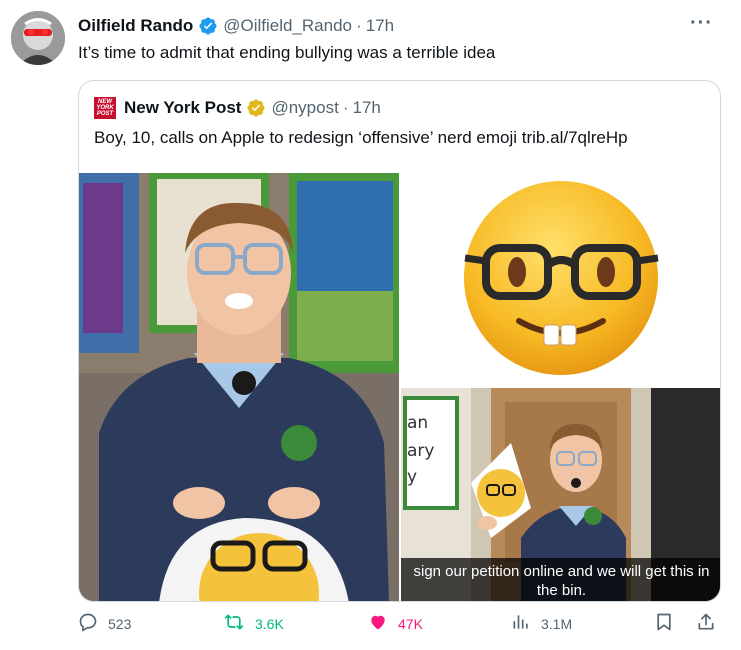 This screenshot has width=741, height=650. I want to click on share-button, so click(711, 623).